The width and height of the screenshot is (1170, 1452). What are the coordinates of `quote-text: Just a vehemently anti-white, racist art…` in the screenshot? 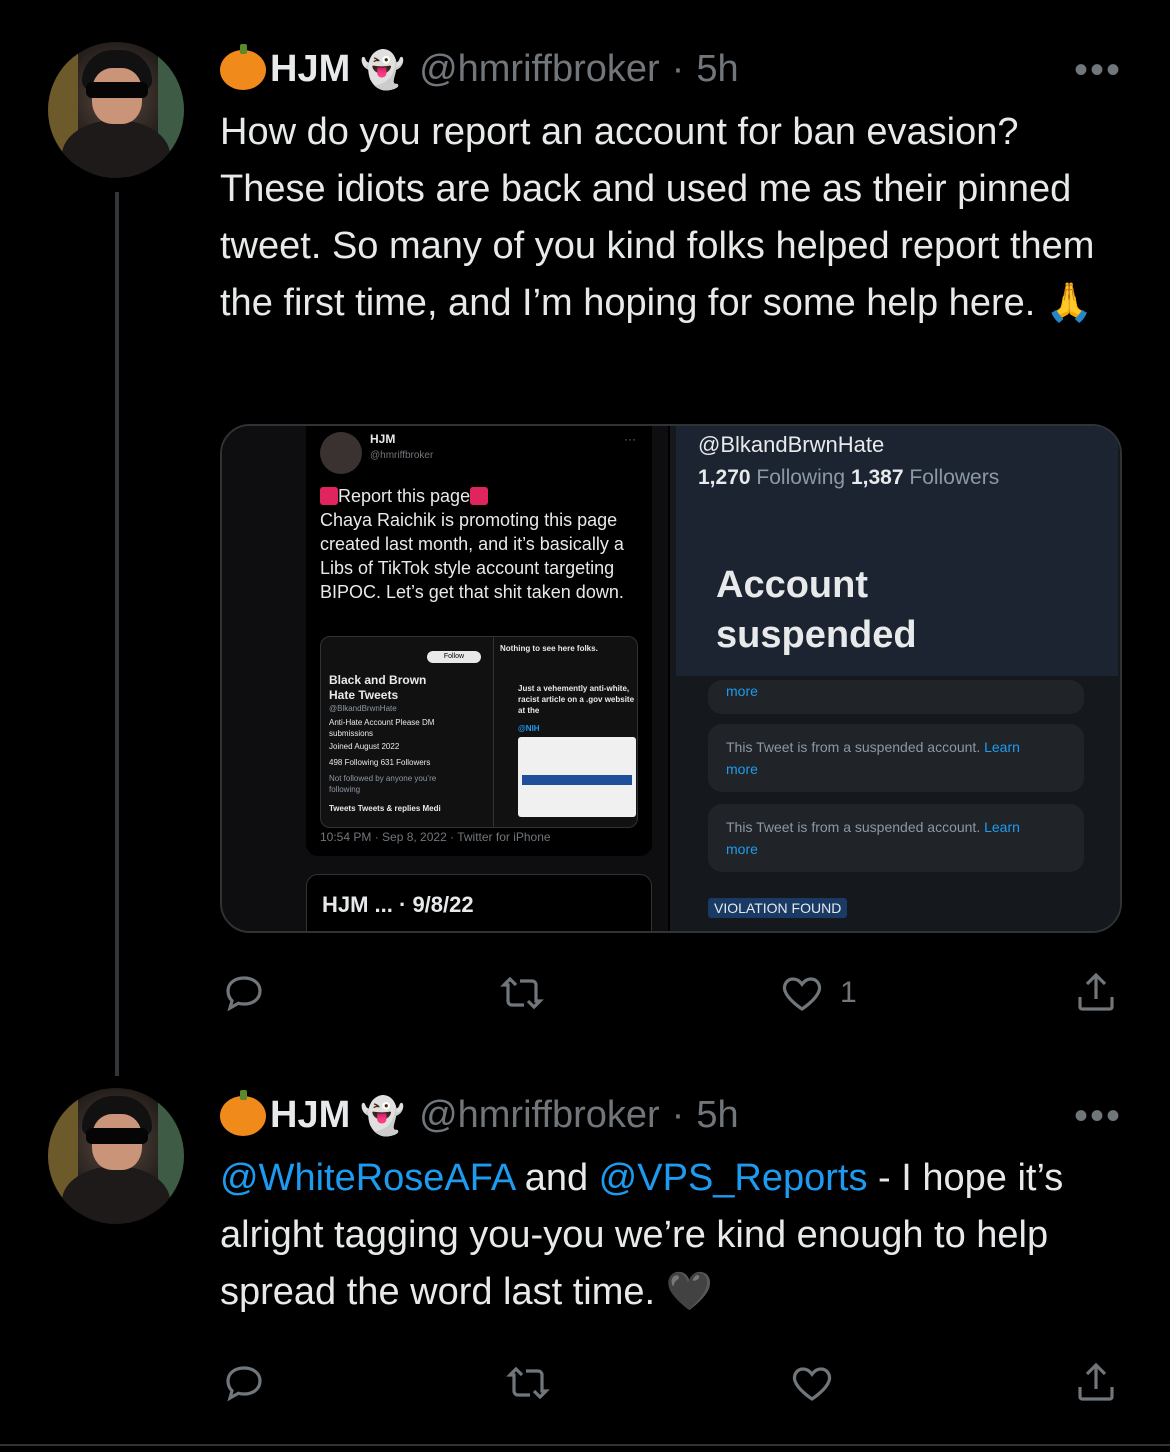 It's located at (576, 699).